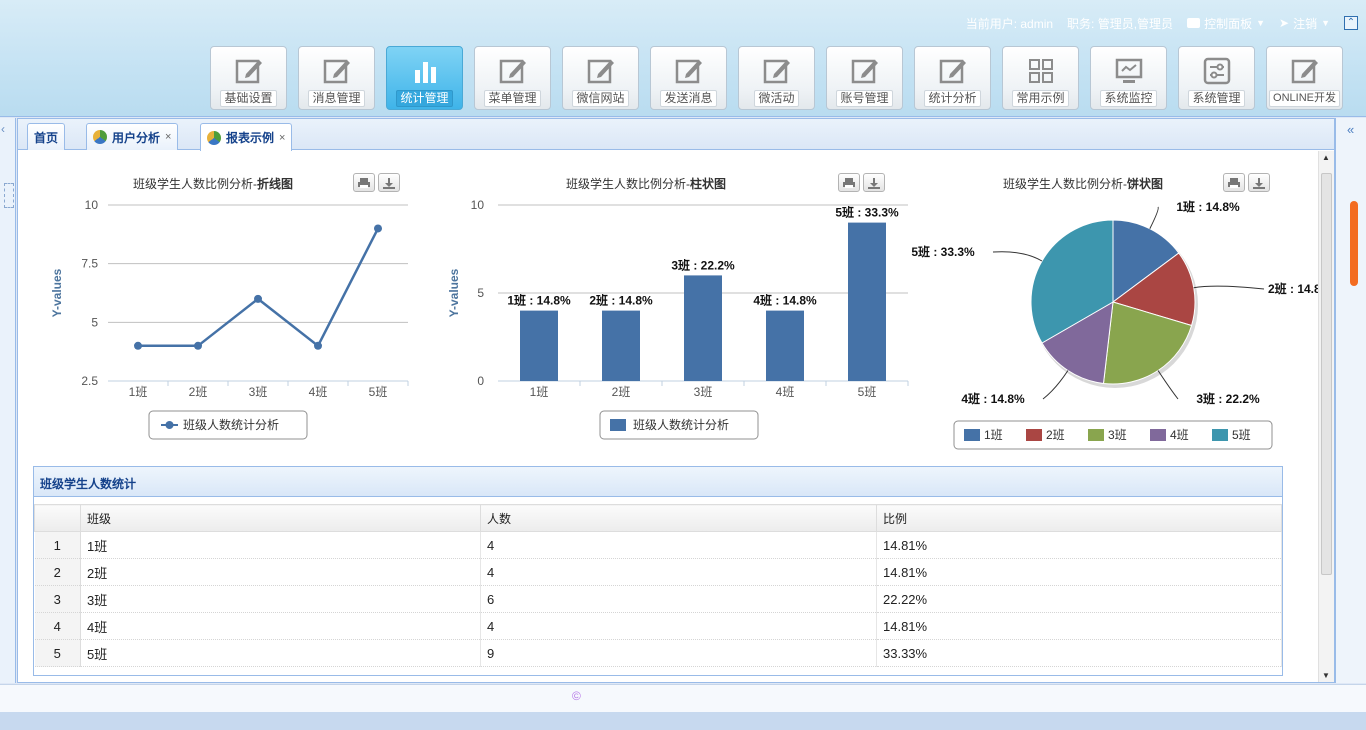 This screenshot has width=1366, height=730. I want to click on data-label: 3班 : 22.2%, so click(703, 264).